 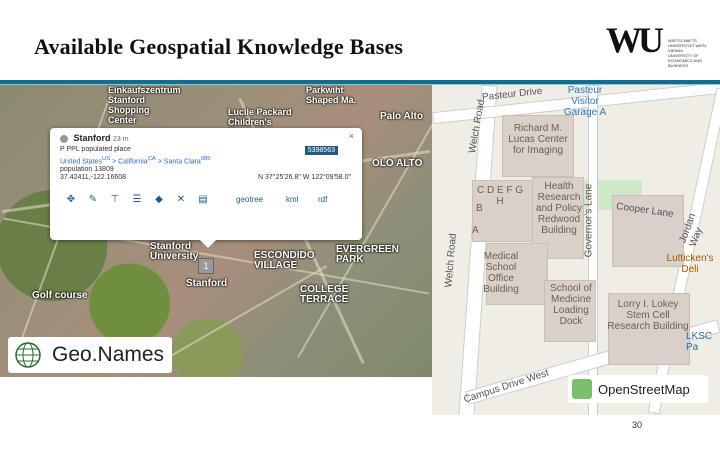 What do you see at coordinates (644, 389) in the screenshot?
I see `osm-wordmark: OpenStreetMap` at bounding box center [644, 389].